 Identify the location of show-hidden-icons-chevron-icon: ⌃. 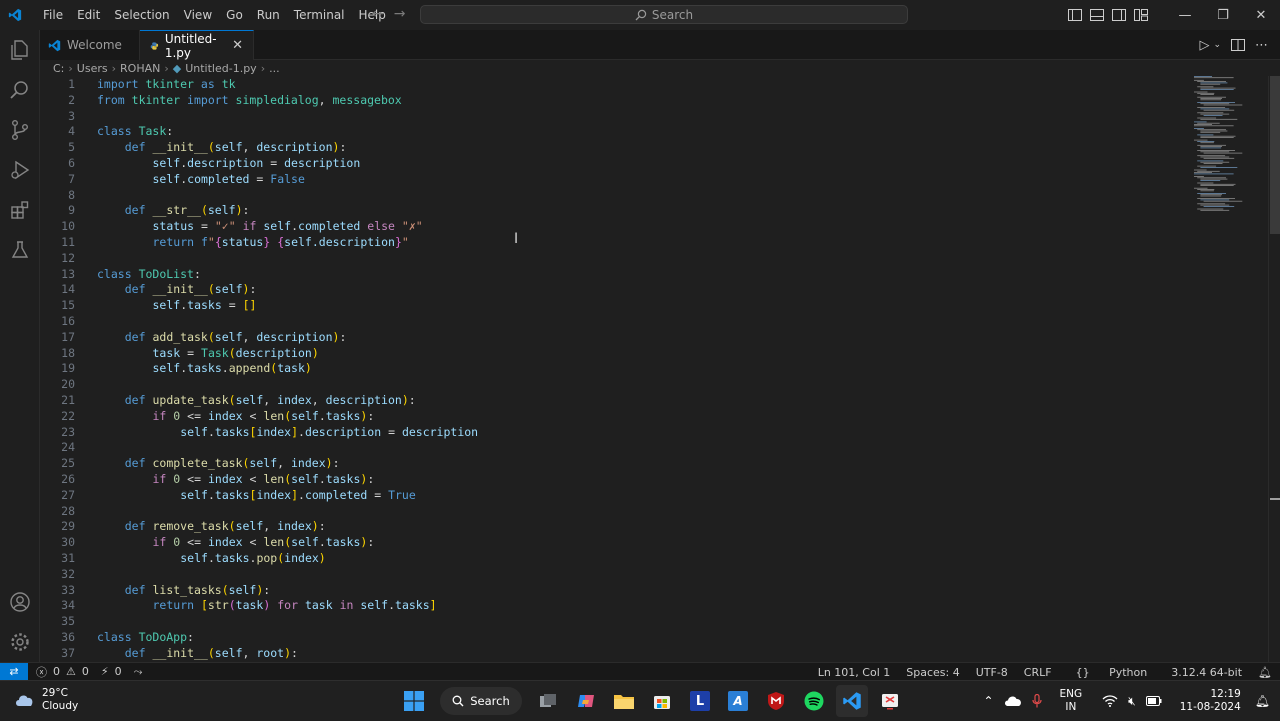
(988, 701).